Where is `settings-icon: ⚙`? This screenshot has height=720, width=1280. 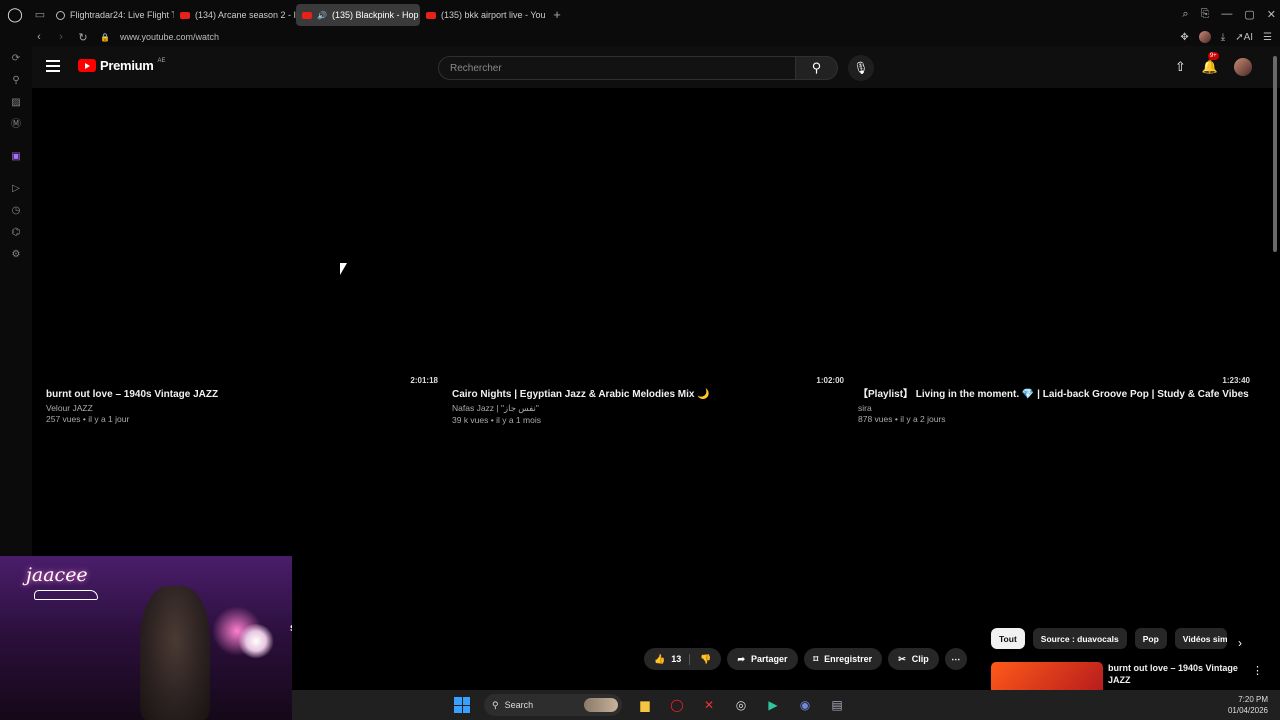 settings-icon: ⚙ is located at coordinates (16, 255).